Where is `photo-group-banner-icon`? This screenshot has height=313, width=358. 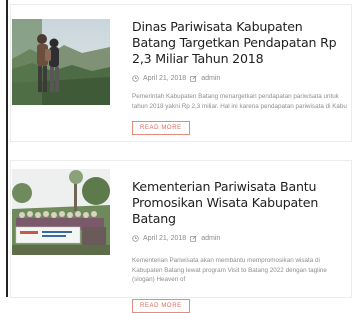 photo-group-banner-icon is located at coordinates (61, 212).